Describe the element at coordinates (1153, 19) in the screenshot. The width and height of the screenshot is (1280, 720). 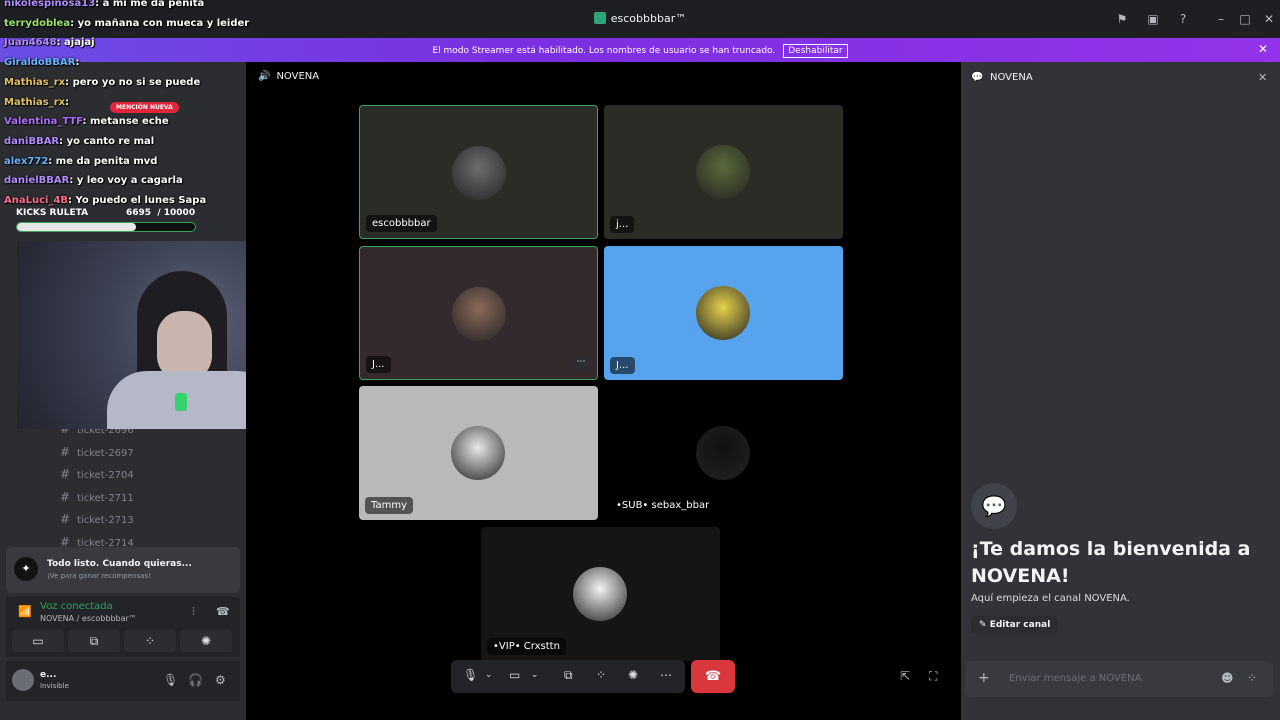
I see `inbox-icon: ▣` at that location.